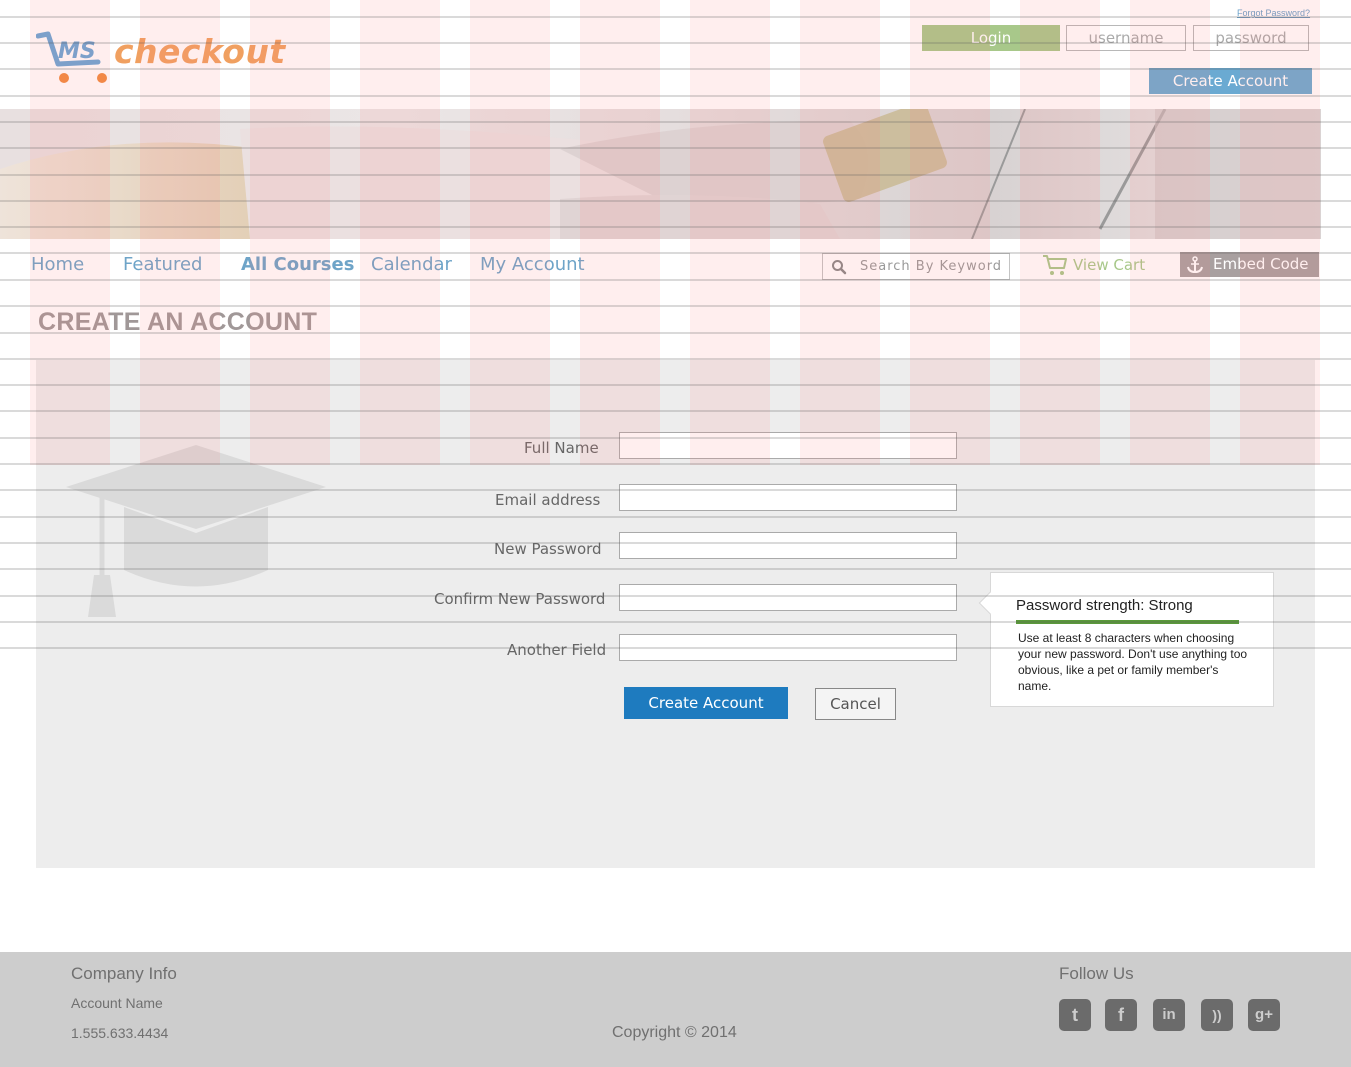 Image resolution: width=1351 pixels, height=1067 pixels. I want to click on nav-my-account: My Account, so click(532, 264).